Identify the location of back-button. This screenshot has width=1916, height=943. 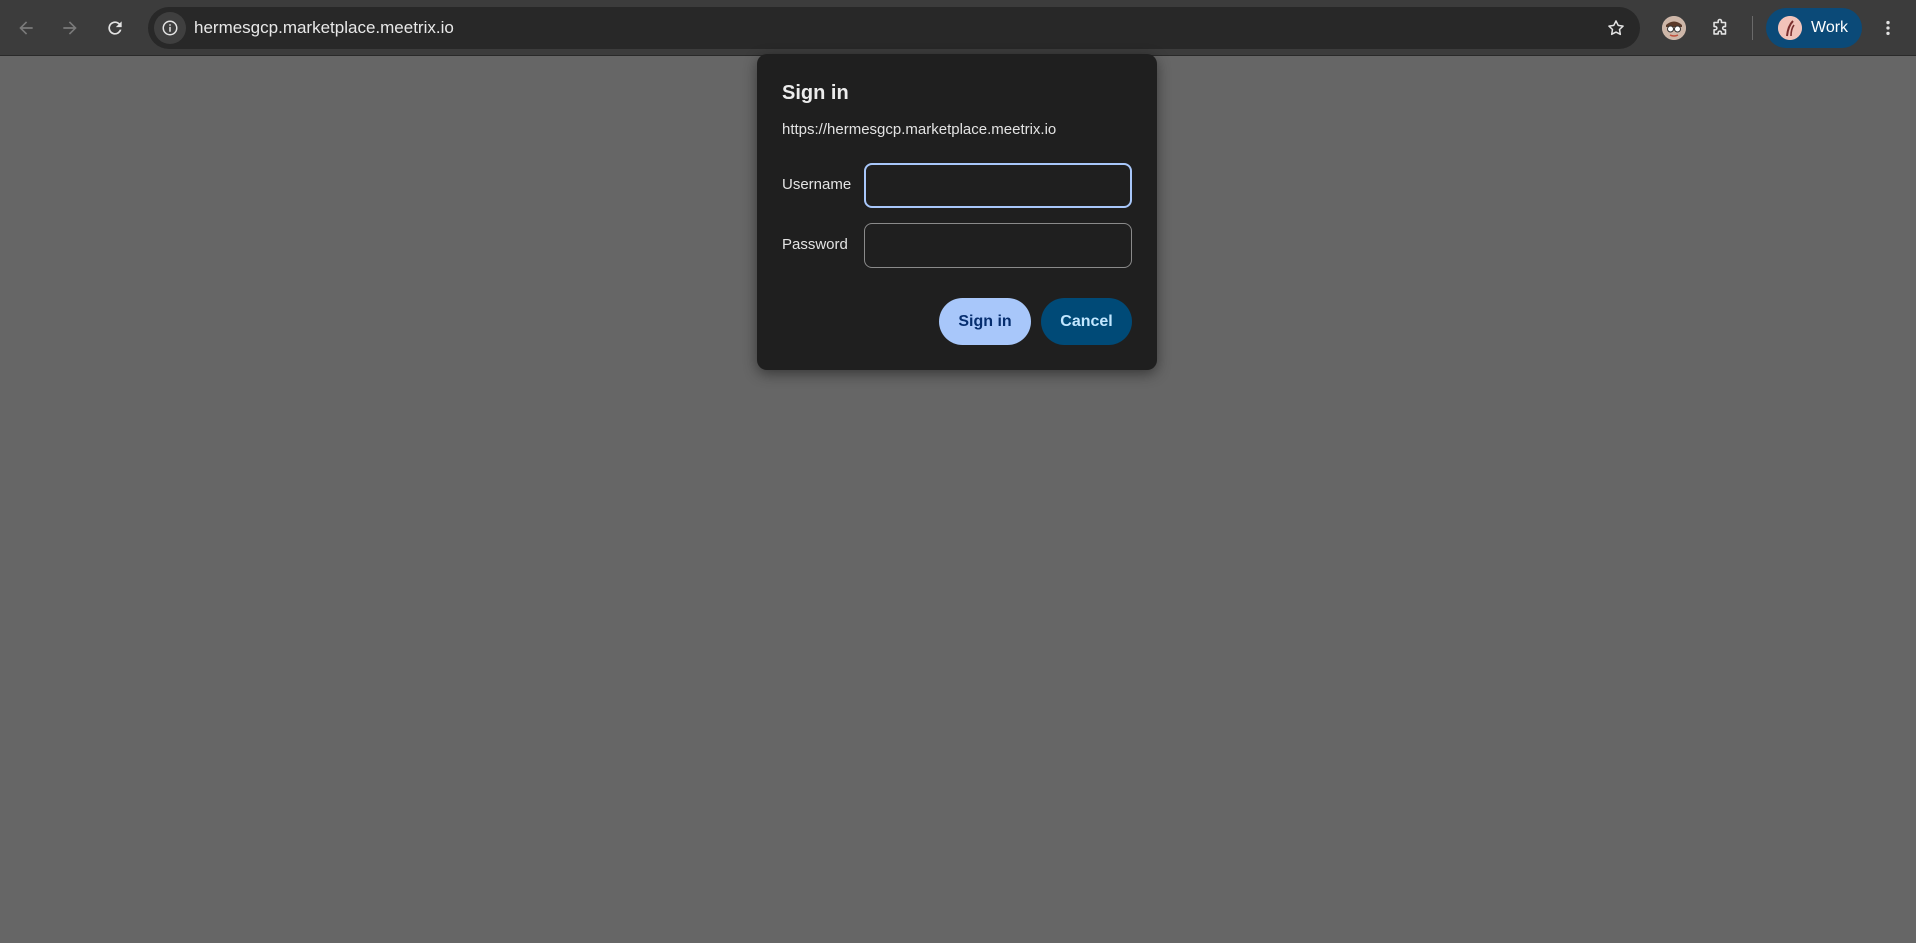
(26, 28).